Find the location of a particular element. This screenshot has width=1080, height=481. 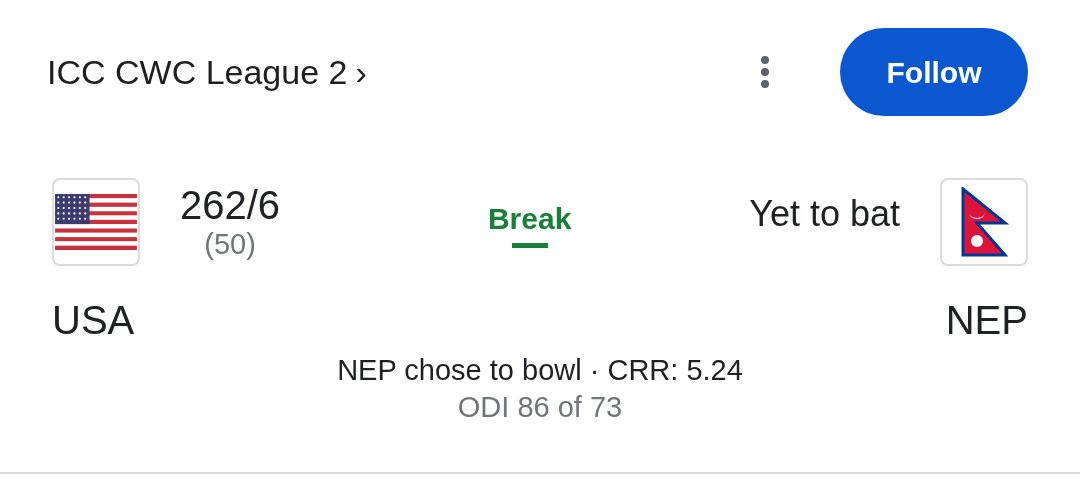

match-summary: NEP chose to bowl · CRR: 5.24 is located at coordinates (540, 370).